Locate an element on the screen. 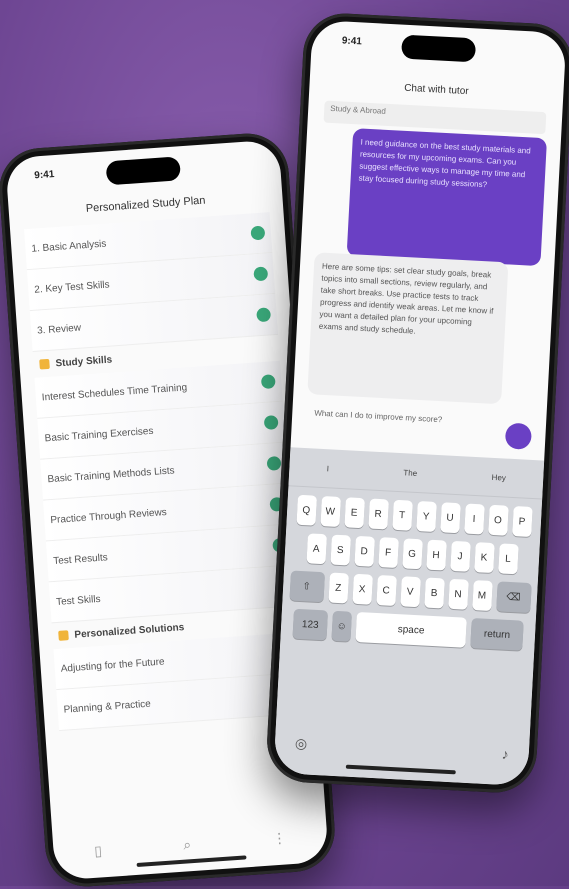  key: L is located at coordinates (508, 559).